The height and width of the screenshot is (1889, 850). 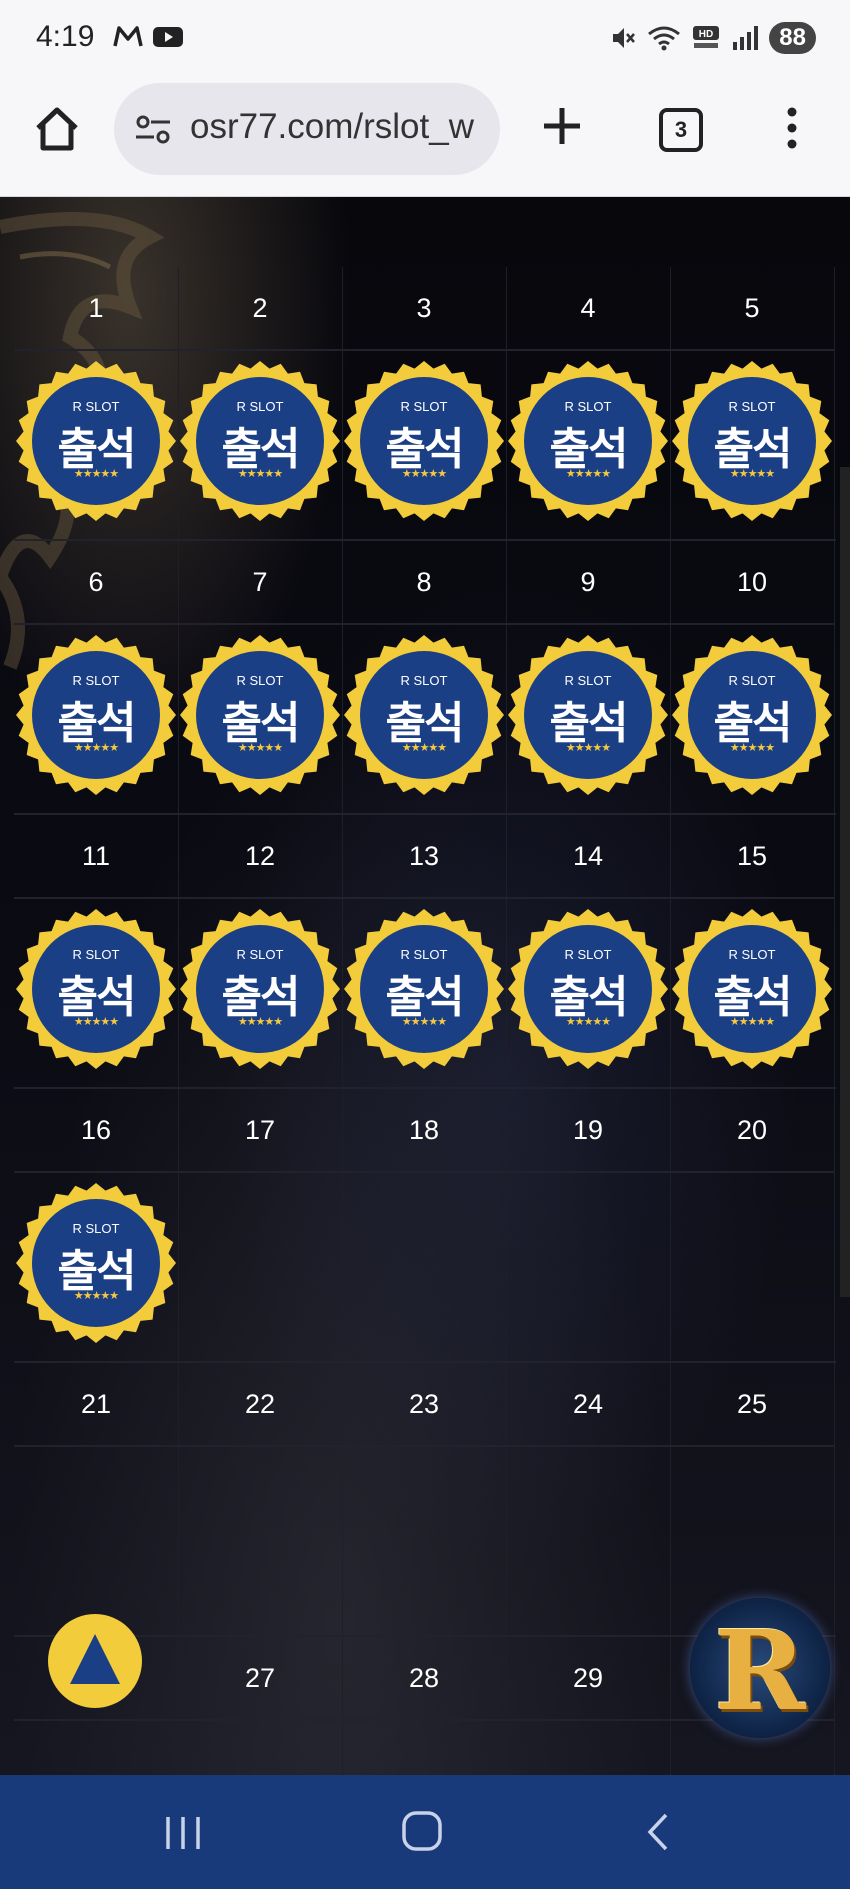 What do you see at coordinates (746, 38) in the screenshot?
I see `signal-icon` at bounding box center [746, 38].